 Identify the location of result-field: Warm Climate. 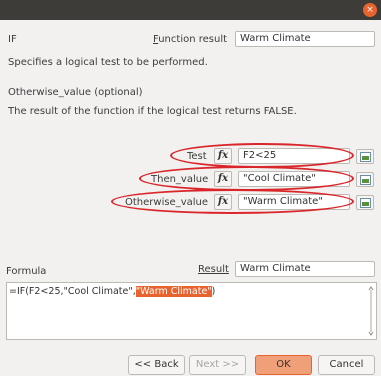
(305, 269).